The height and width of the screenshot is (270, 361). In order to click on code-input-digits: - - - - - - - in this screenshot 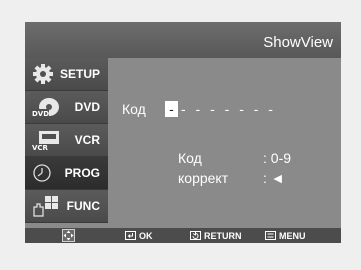, I will do `click(228, 109)`.